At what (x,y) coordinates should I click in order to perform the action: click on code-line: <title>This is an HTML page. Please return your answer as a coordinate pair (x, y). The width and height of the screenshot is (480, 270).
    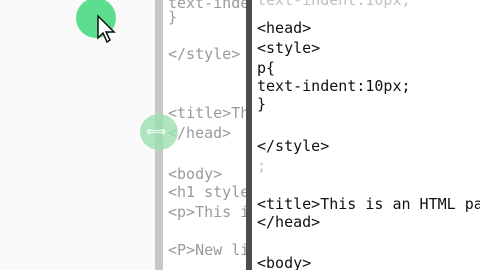
    Looking at the image, I should click on (368, 204).